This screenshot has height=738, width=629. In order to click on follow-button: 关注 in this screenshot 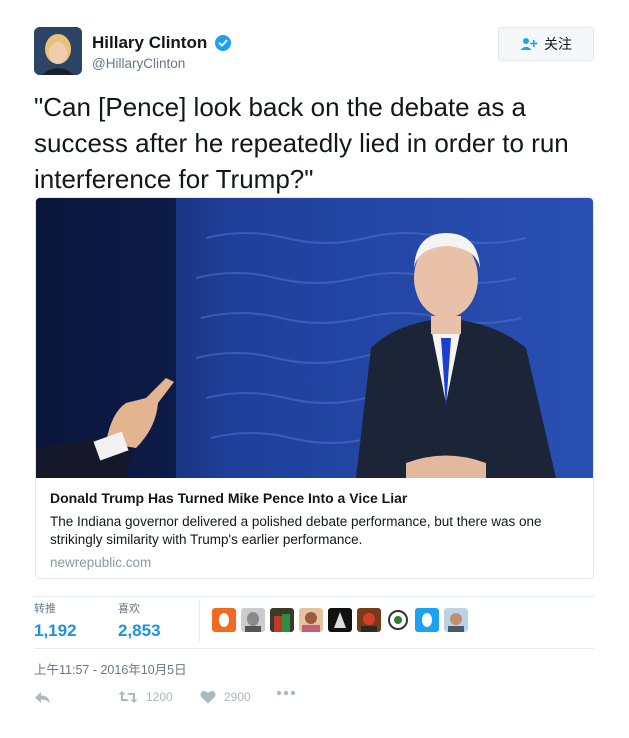, I will do `click(546, 44)`.